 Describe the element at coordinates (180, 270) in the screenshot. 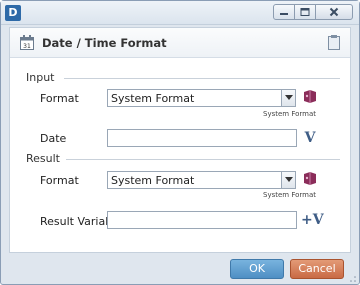

I see `dialog-footer: OK Cancel` at that location.